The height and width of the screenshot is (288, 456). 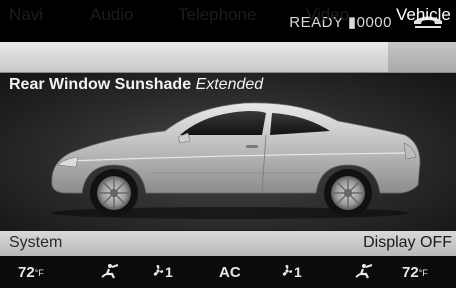 I want to click on fan-right-level: 1, so click(x=298, y=272).